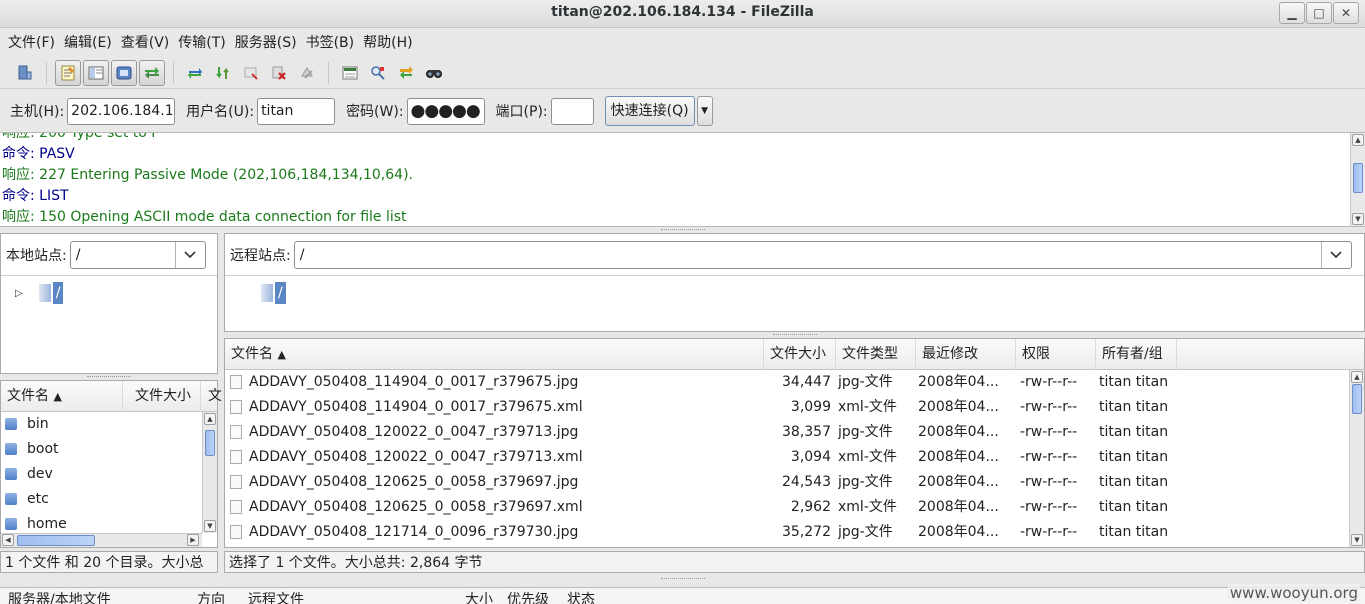 Image resolution: width=1365 pixels, height=604 pixels. What do you see at coordinates (494, 354) in the screenshot?
I see `remote-col-name: 文件名 ▲` at bounding box center [494, 354].